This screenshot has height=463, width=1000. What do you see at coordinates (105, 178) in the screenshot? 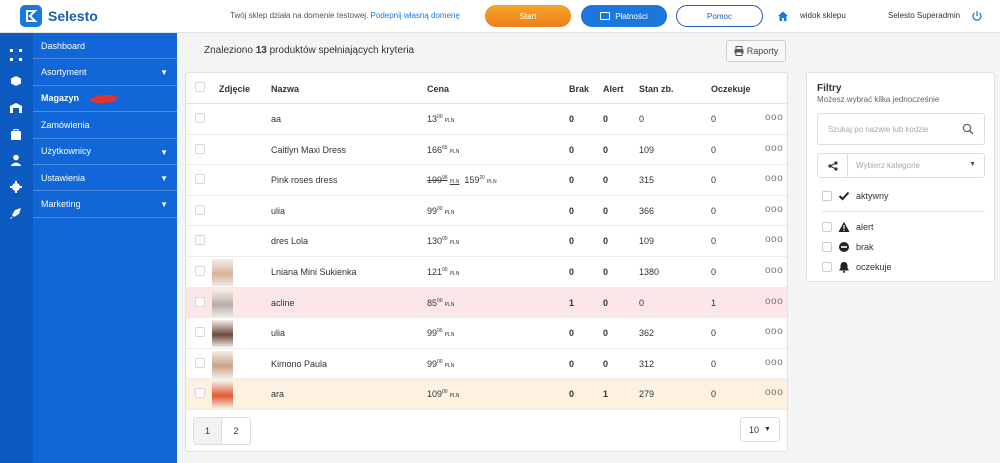
I see `sidebar-item-settings: Ustawienia ▼` at bounding box center [105, 178].